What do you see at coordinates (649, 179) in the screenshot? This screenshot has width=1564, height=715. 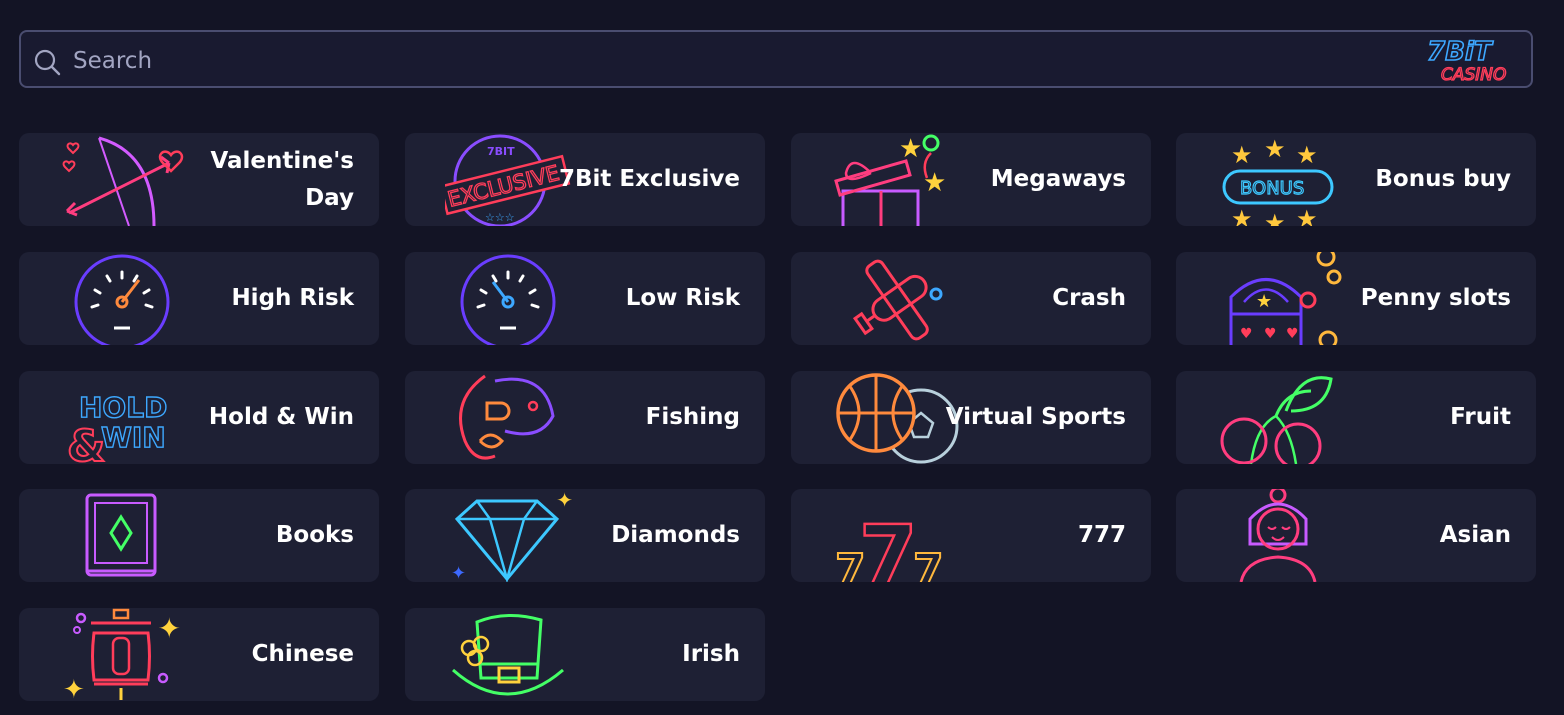 I see `category-label: 7Bit Exclusive` at bounding box center [649, 179].